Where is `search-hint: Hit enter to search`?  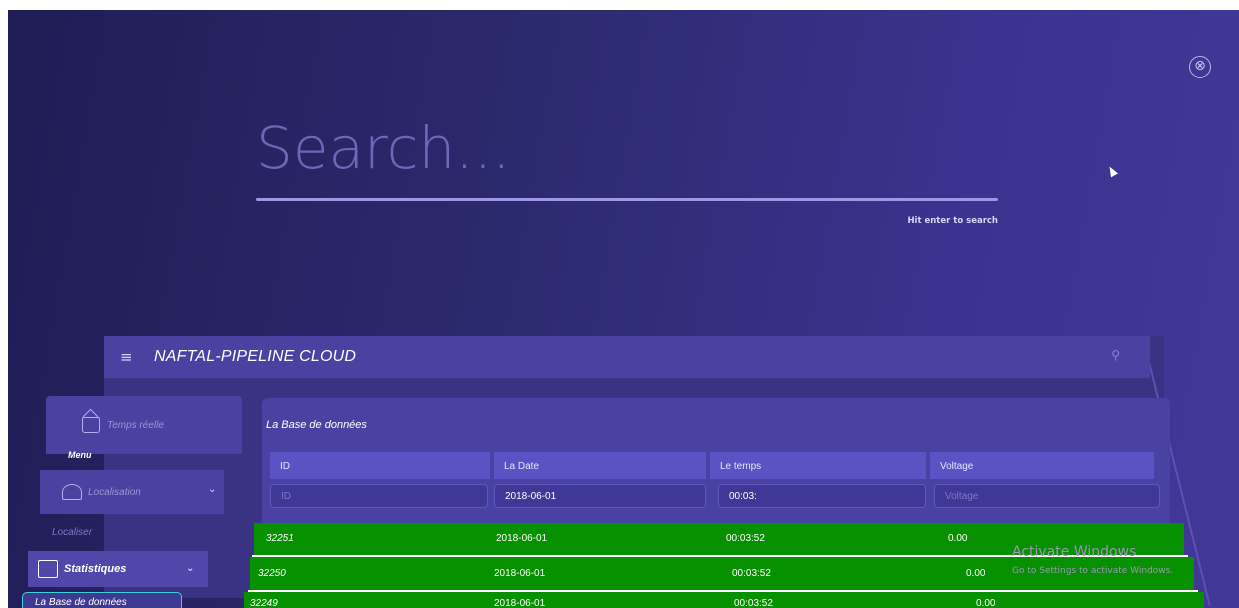 search-hint: Hit enter to search is located at coordinates (952, 221).